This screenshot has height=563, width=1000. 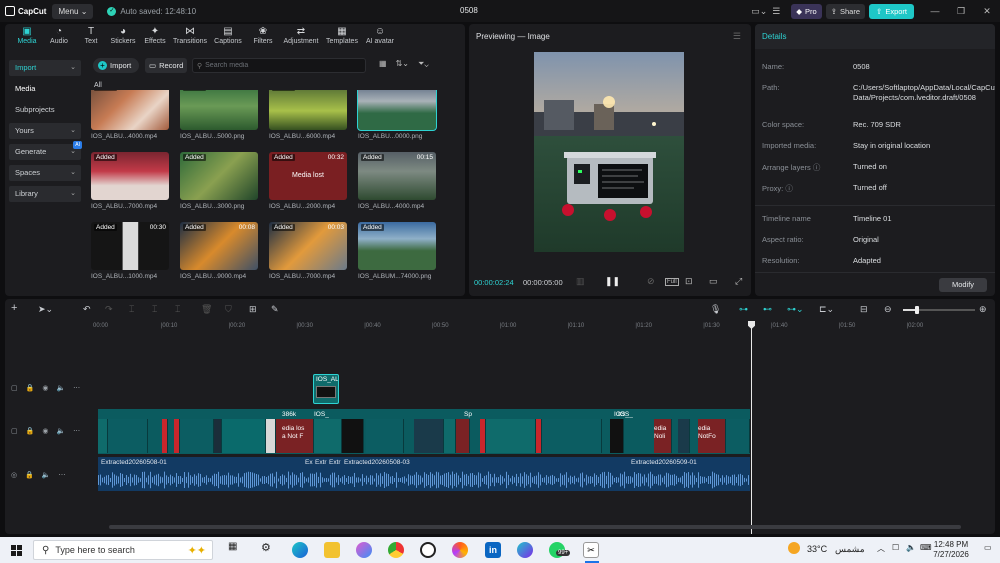 I want to click on nav-media: Media, so click(x=45, y=89).